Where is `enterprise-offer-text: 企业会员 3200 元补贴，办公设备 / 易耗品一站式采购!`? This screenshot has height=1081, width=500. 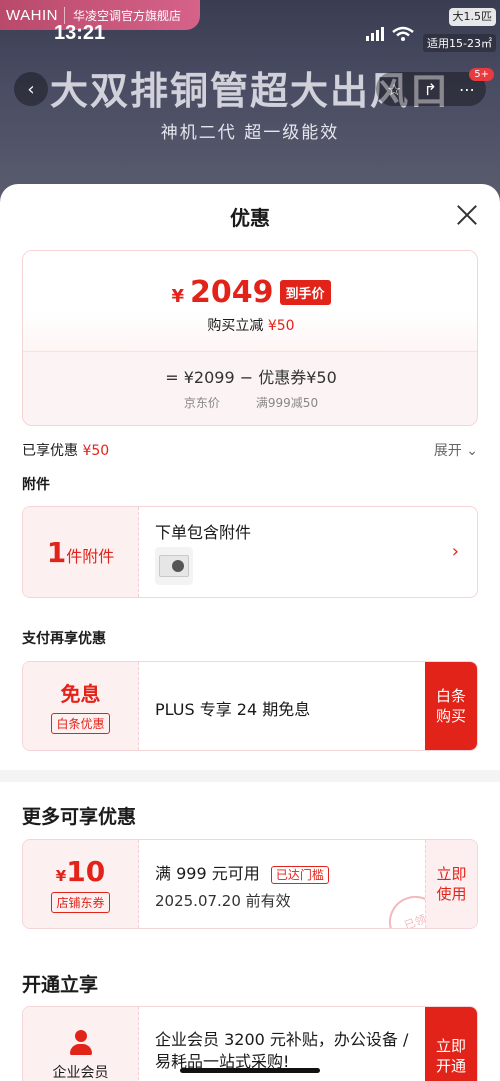
enterprise-offer-text: 企业会员 3200 元补贴，办公设备 / 易耗品一站式采购! is located at coordinates (282, 1050).